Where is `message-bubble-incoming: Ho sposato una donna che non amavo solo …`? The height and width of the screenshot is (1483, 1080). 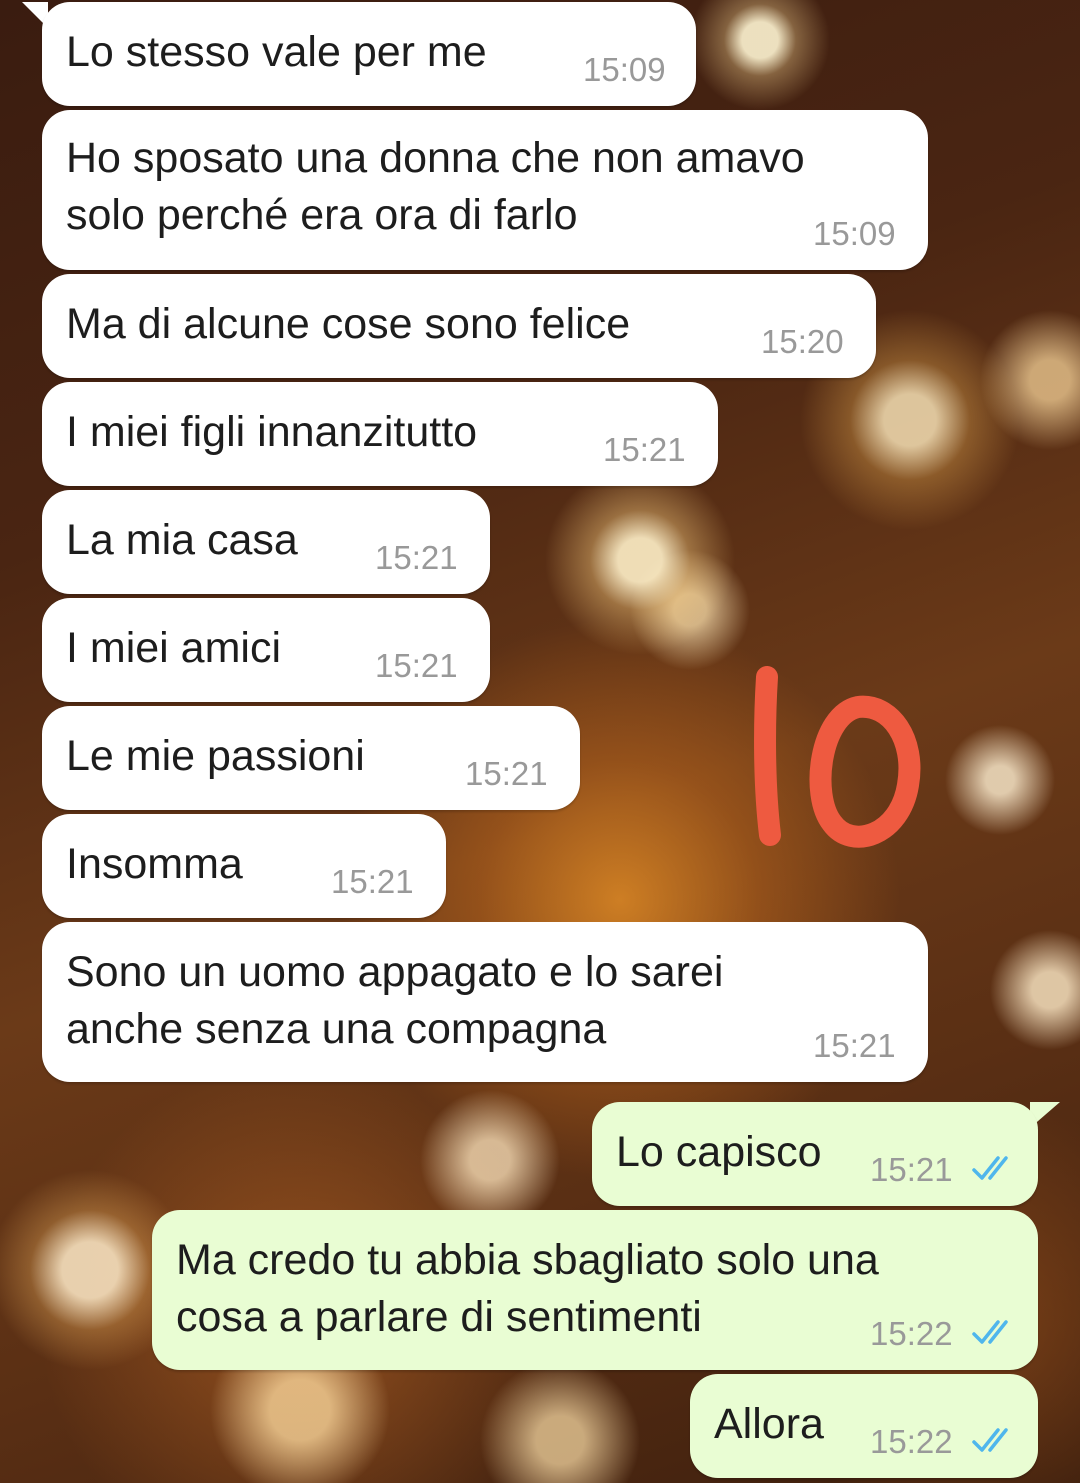
message-bubble-incoming: Ho sposato una donna che non amavo solo … is located at coordinates (485, 190).